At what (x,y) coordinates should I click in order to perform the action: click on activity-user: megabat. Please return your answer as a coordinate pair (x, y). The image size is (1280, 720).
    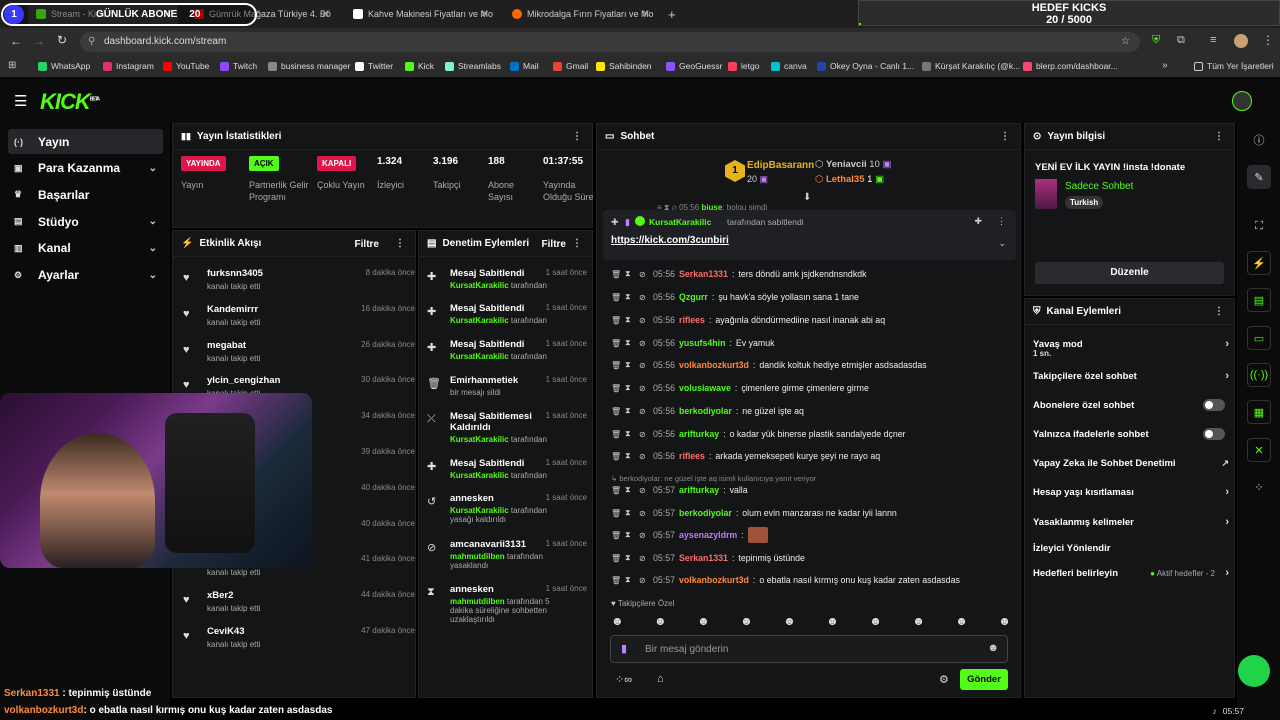
    Looking at the image, I should click on (226, 345).